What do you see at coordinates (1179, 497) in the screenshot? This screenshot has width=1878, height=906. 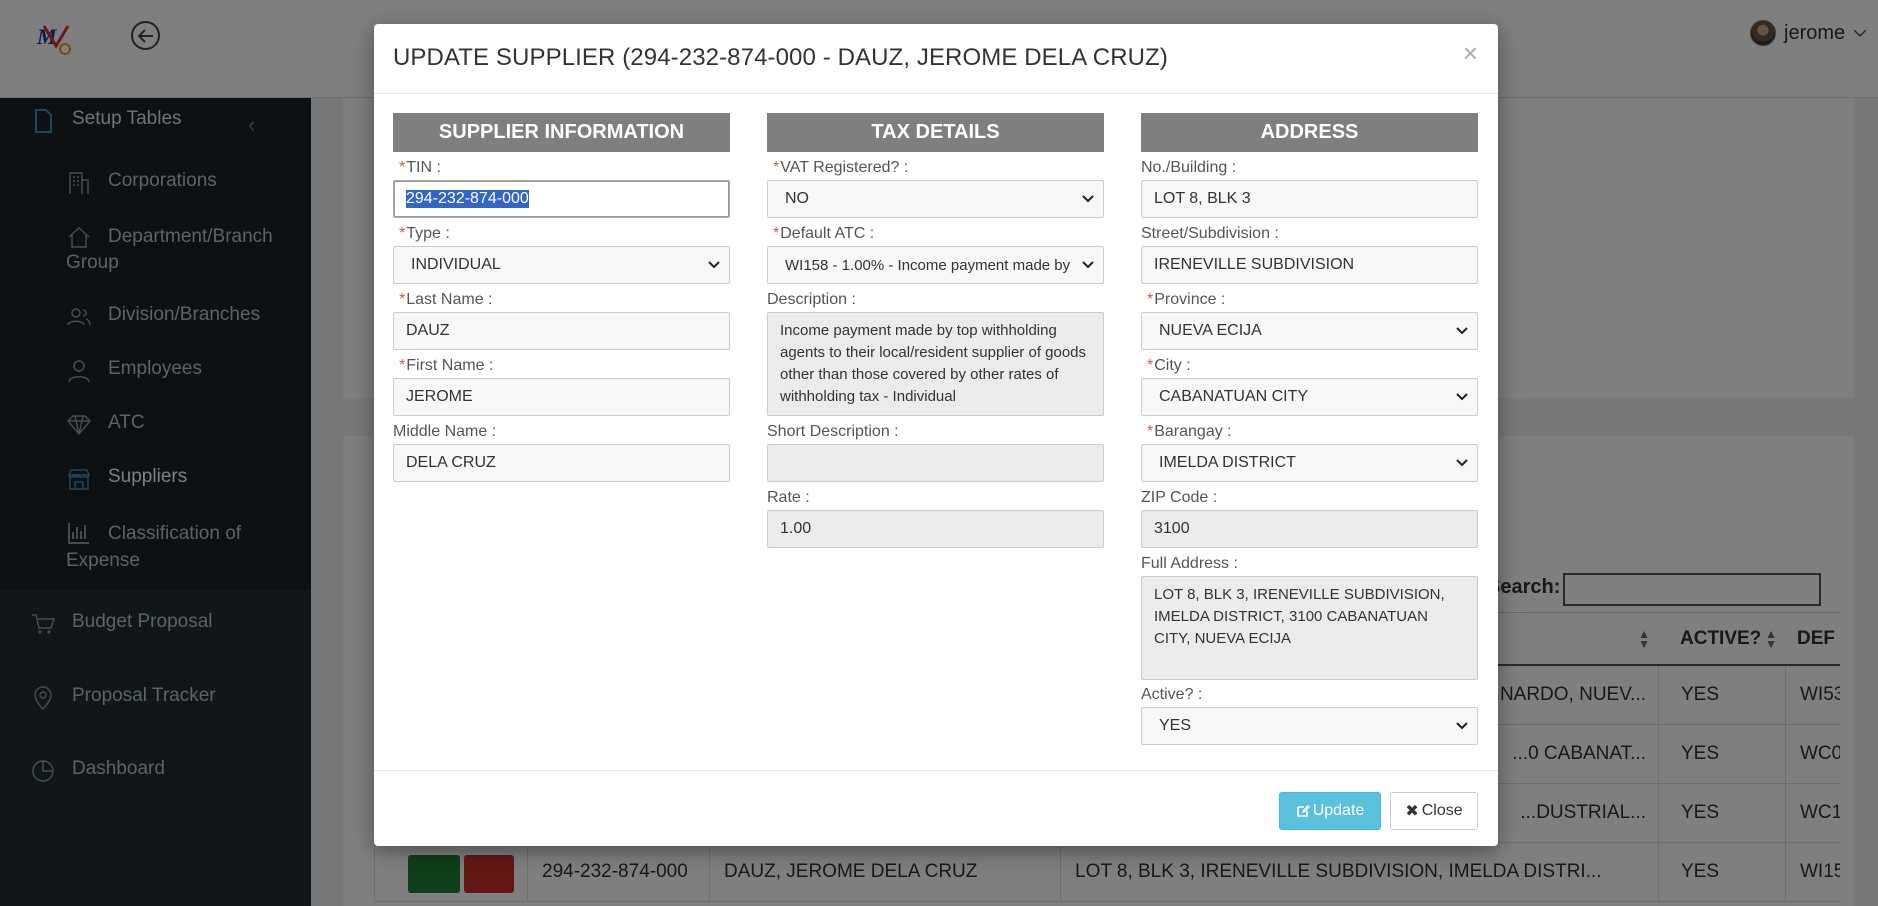 I see `zip-code-label: ZIP Code :` at bounding box center [1179, 497].